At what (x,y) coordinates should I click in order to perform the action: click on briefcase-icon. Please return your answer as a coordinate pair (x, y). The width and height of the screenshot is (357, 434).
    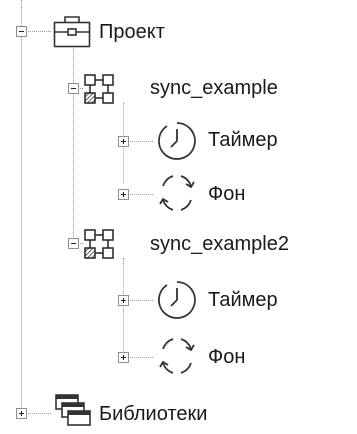
    Looking at the image, I should click on (72, 32).